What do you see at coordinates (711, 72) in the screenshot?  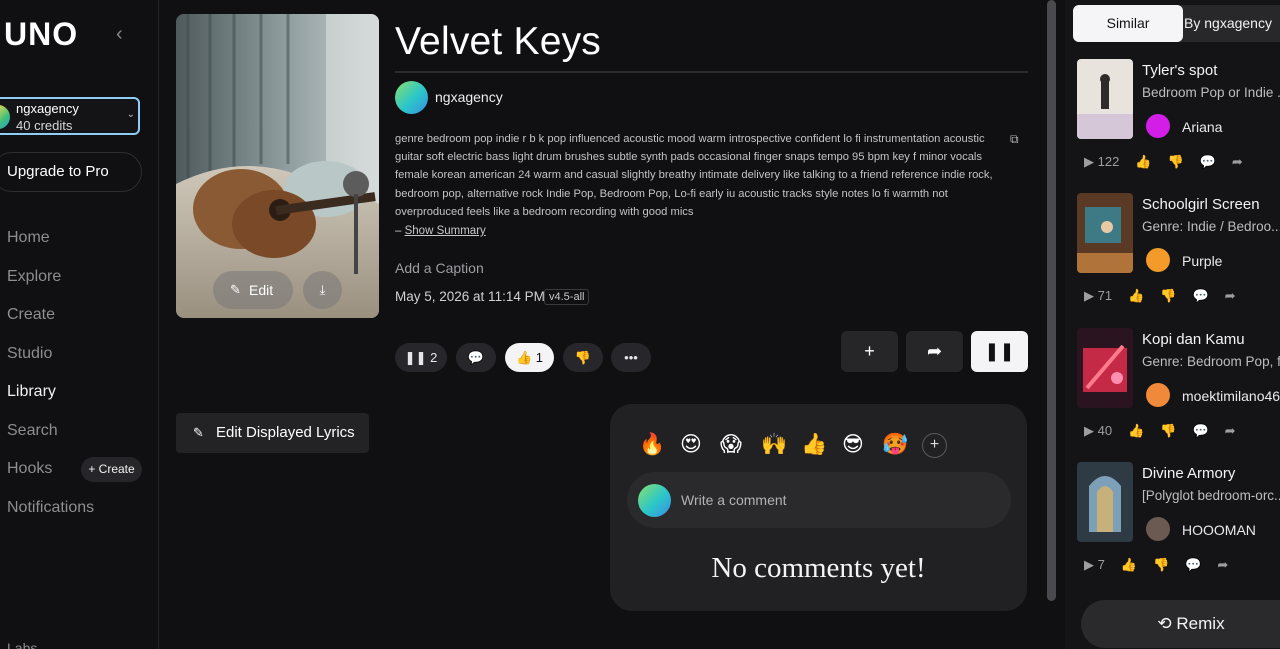 I see `title-divider` at bounding box center [711, 72].